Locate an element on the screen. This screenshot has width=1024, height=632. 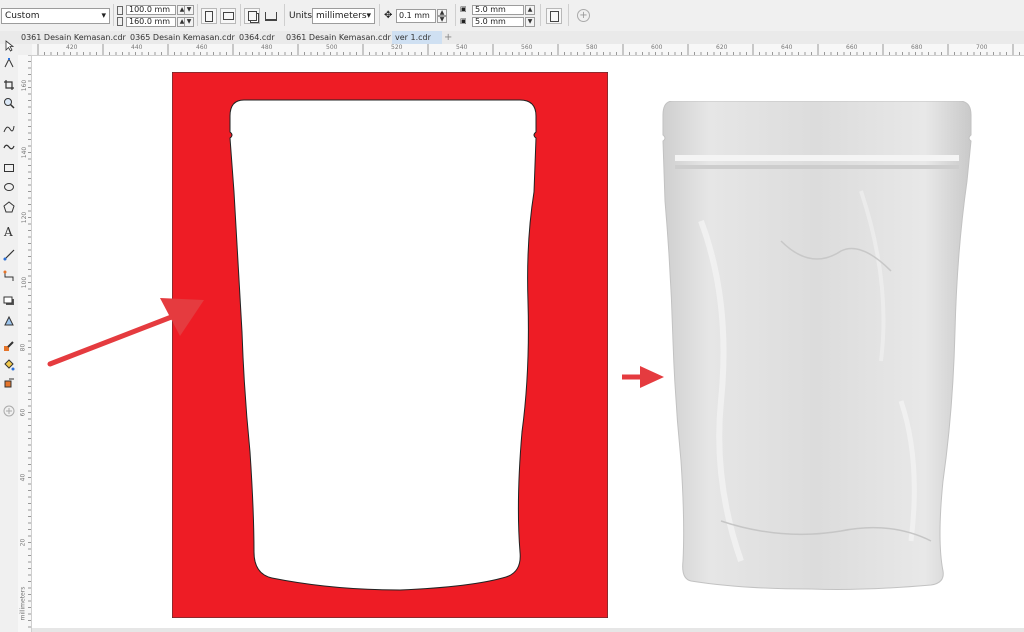
text-tool-icon: A is located at coordinates (9, 231).